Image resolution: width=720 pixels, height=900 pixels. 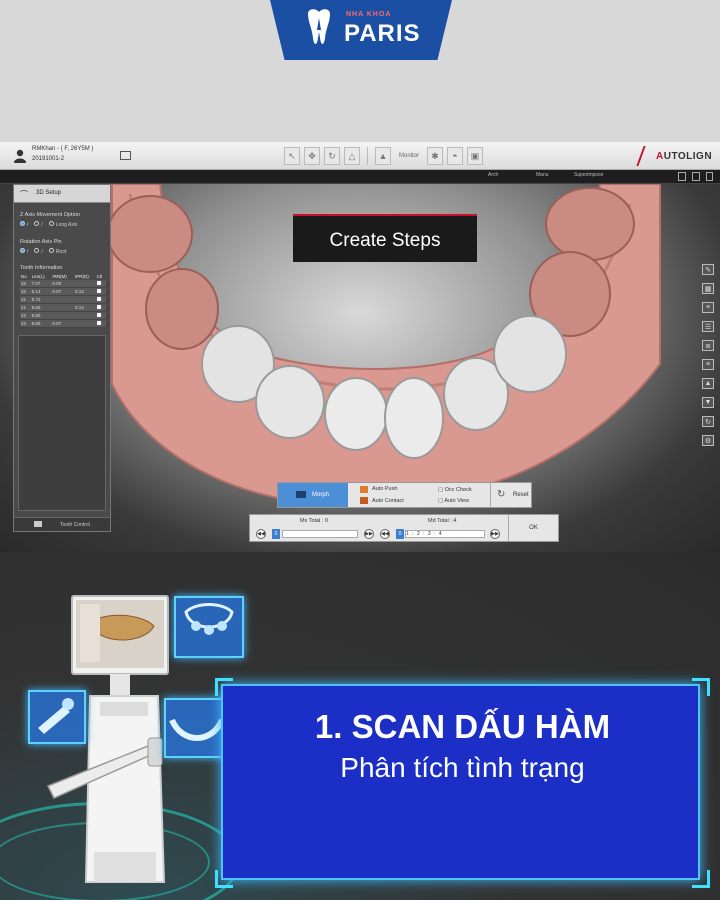 I want to click on photo-icon, so click(x=125, y=155).